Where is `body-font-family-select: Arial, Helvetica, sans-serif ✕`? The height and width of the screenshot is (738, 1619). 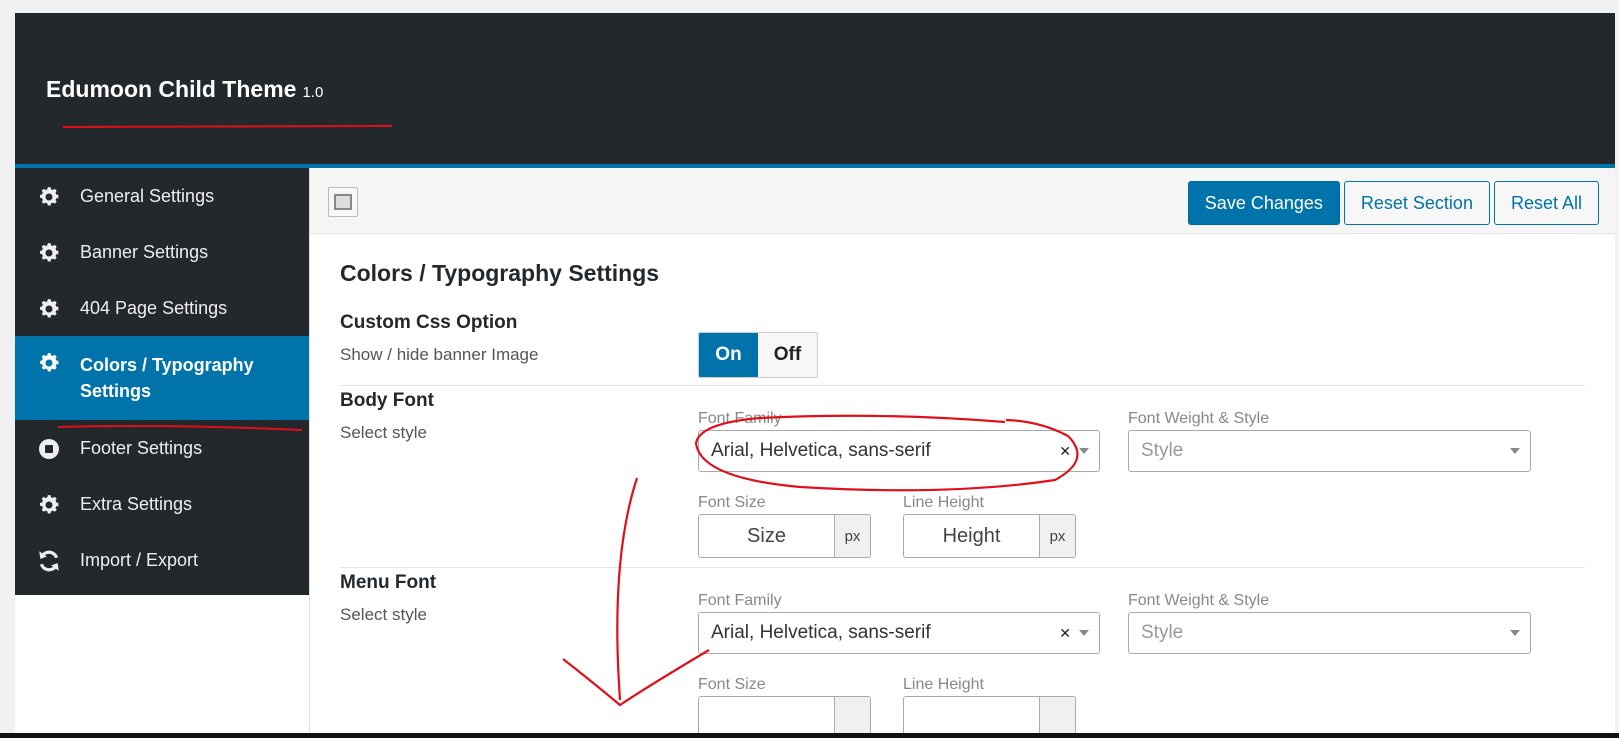 body-font-family-select: Arial, Helvetica, sans-serif ✕ is located at coordinates (899, 451).